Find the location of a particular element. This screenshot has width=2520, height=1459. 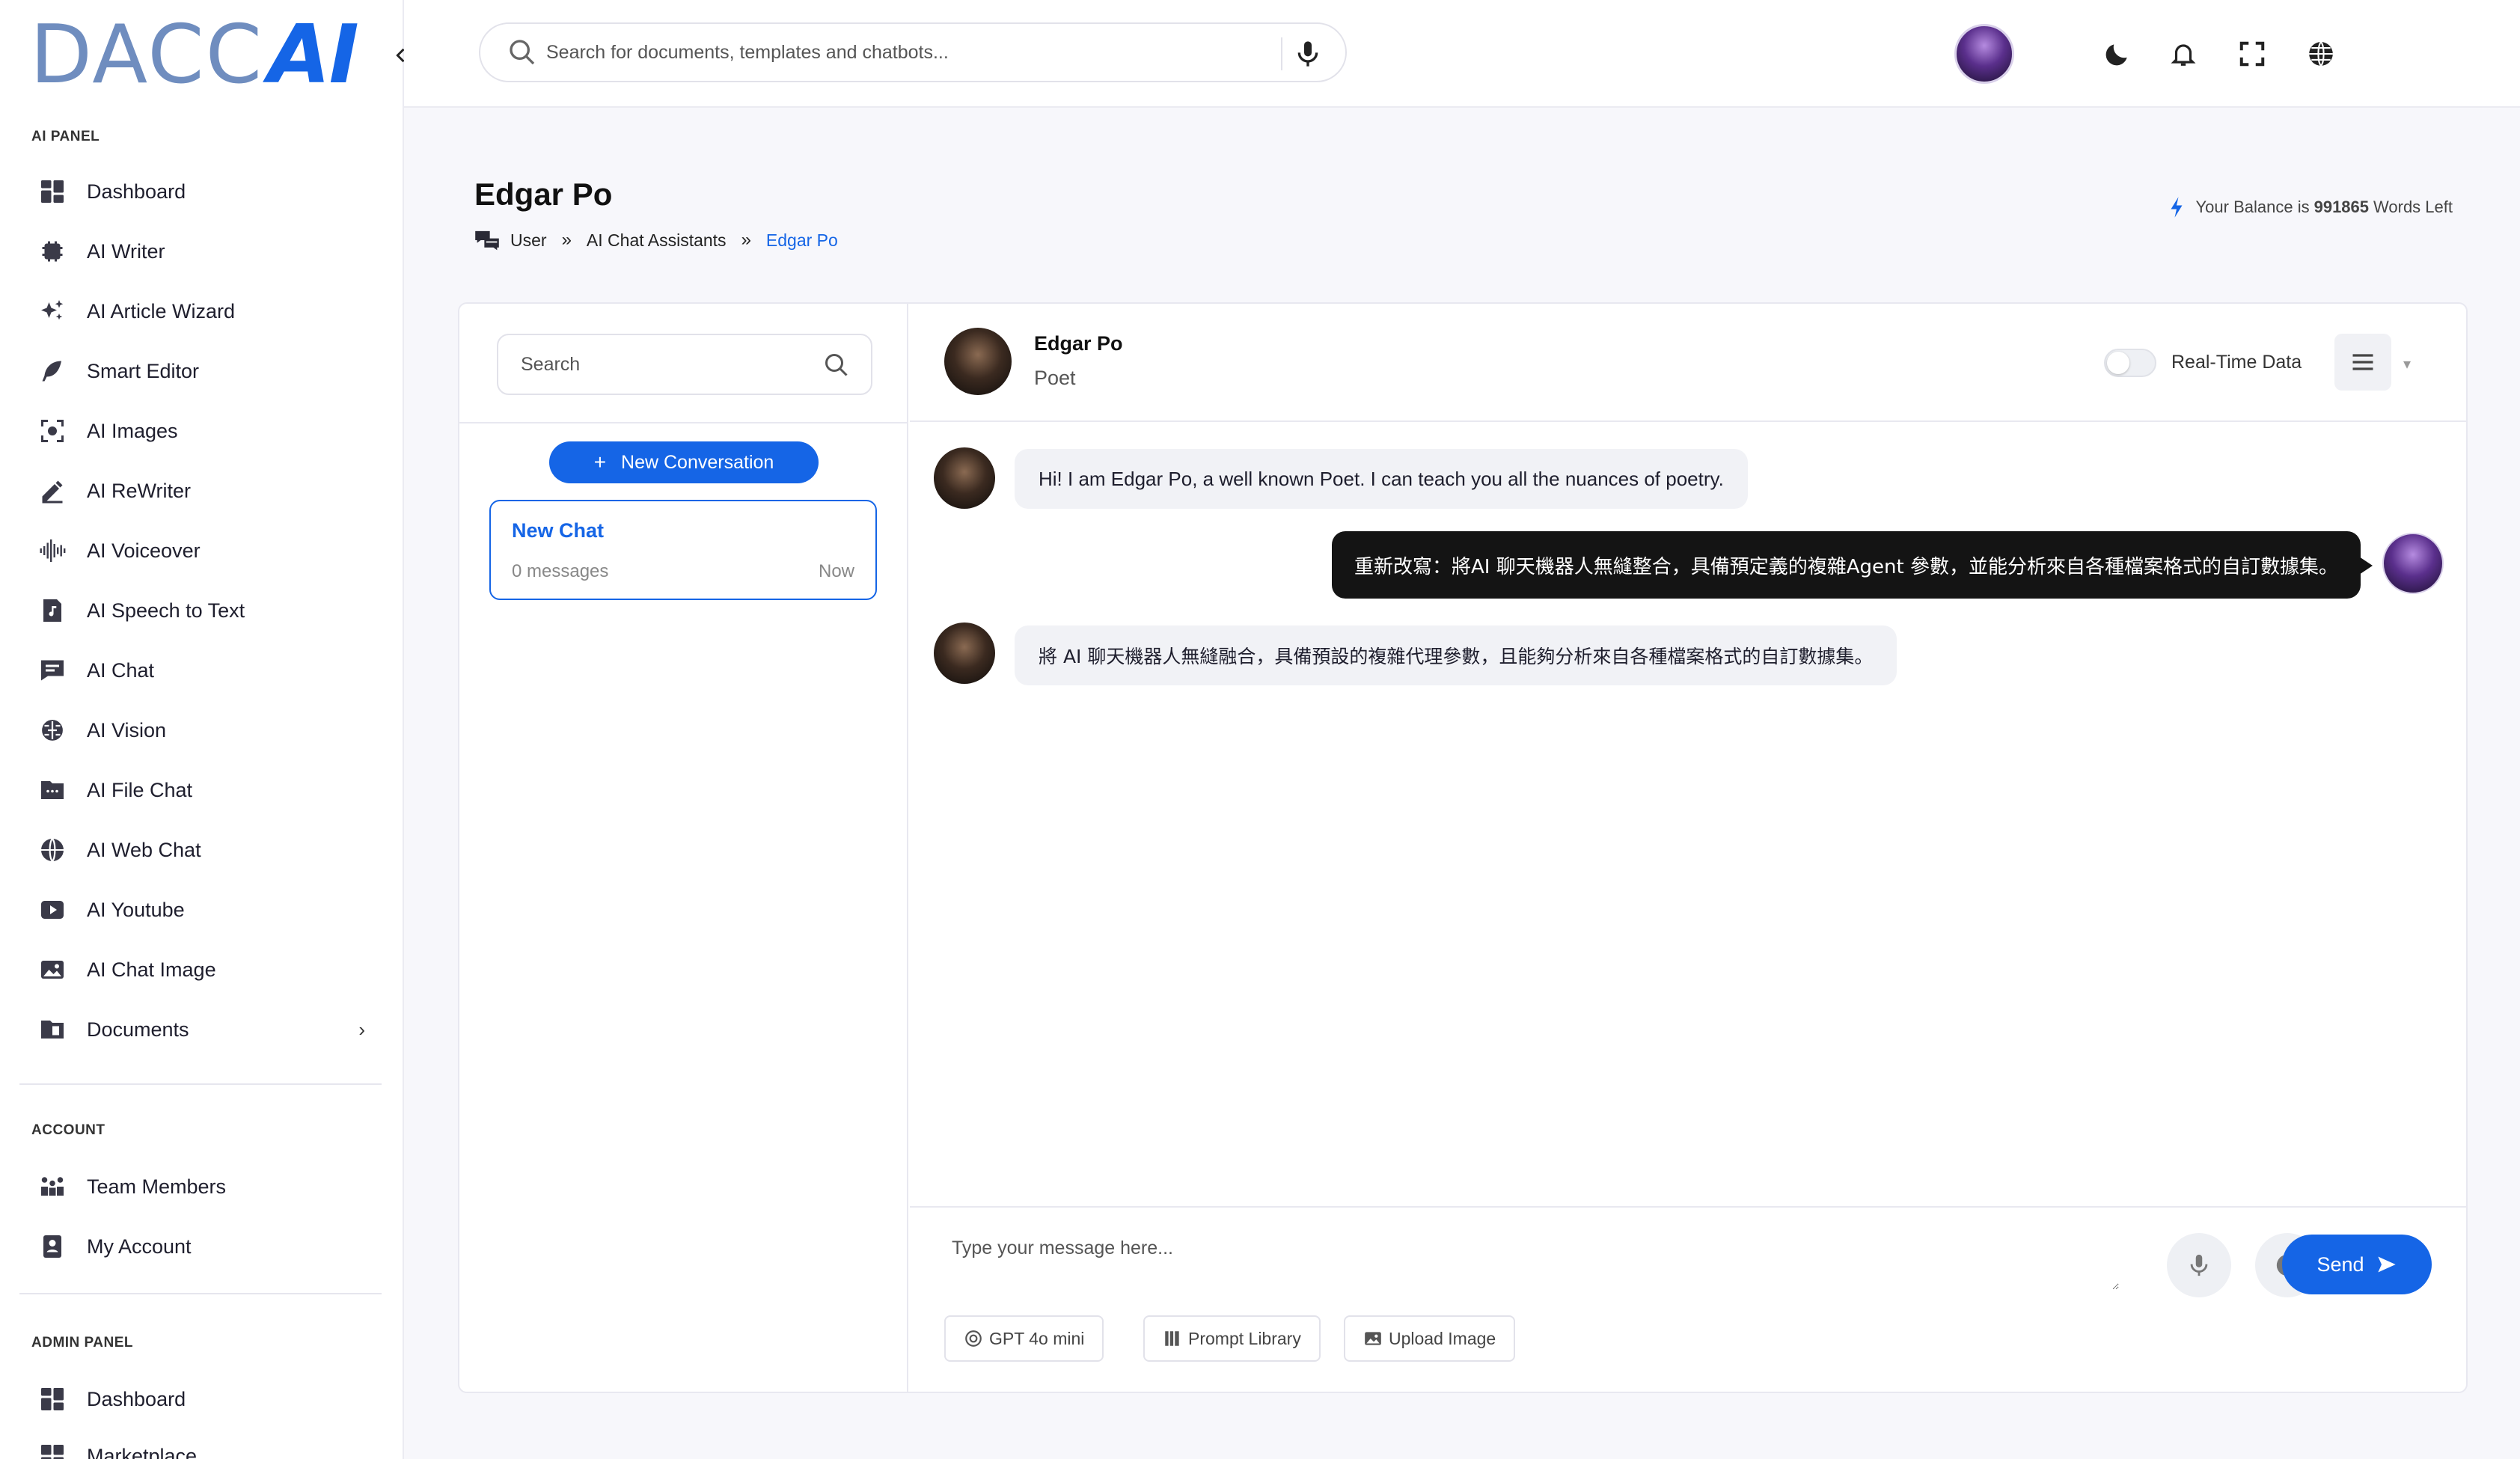

chat-icon is located at coordinates (52, 670).